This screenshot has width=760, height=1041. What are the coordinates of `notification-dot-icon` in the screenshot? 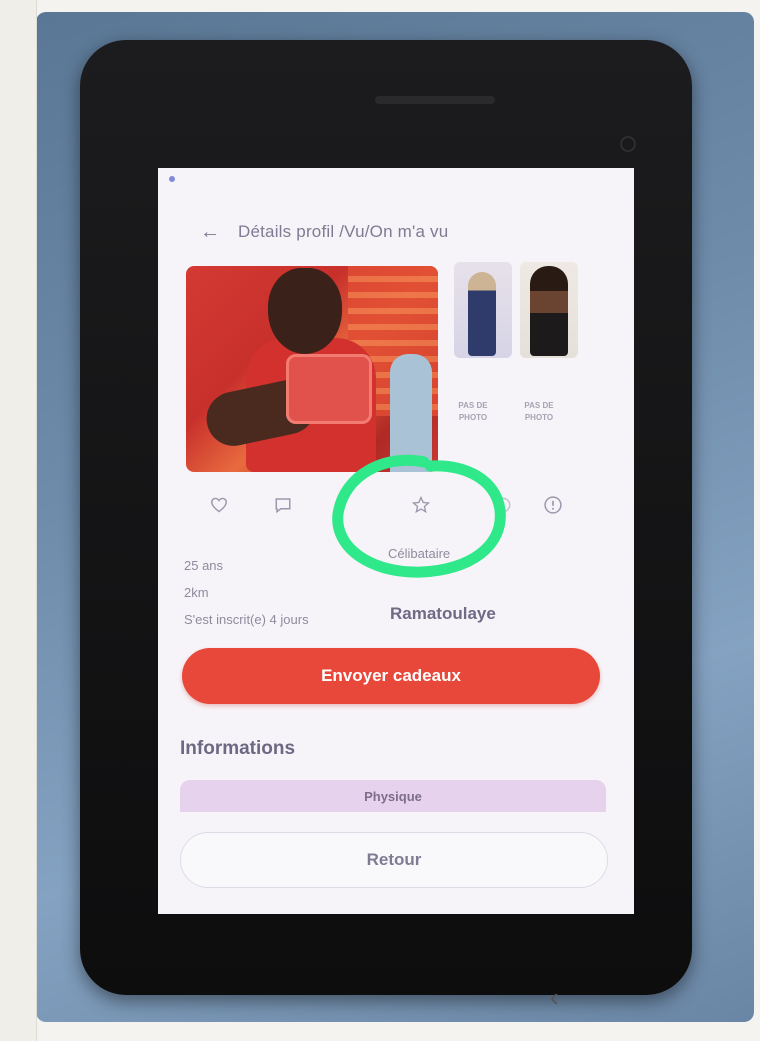 It's located at (172, 179).